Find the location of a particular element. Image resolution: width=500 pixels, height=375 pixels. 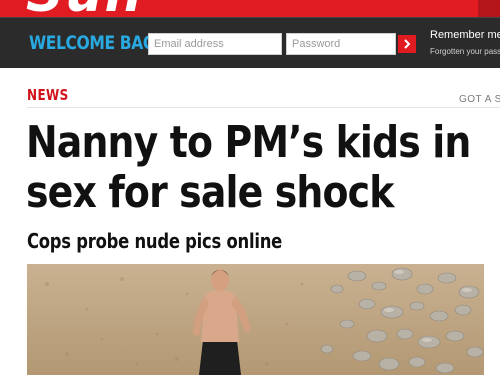

got-a-story-link: GOT A S is located at coordinates (479, 99).